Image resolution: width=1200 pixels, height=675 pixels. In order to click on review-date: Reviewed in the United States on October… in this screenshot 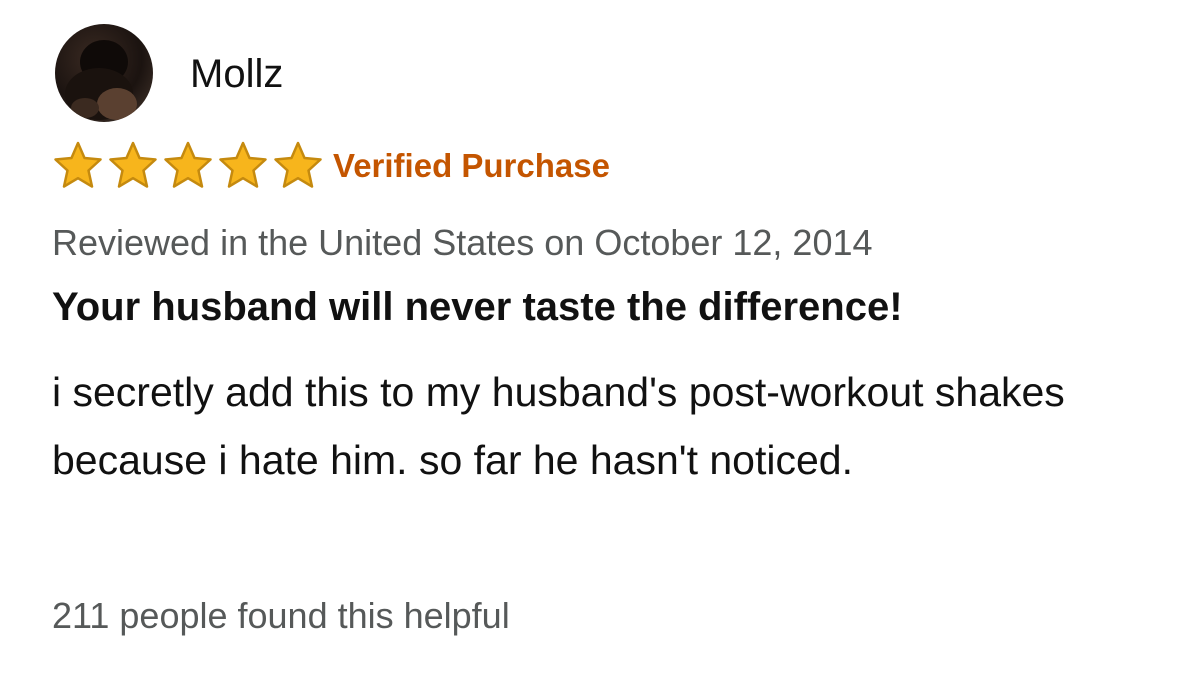, I will do `click(462, 242)`.